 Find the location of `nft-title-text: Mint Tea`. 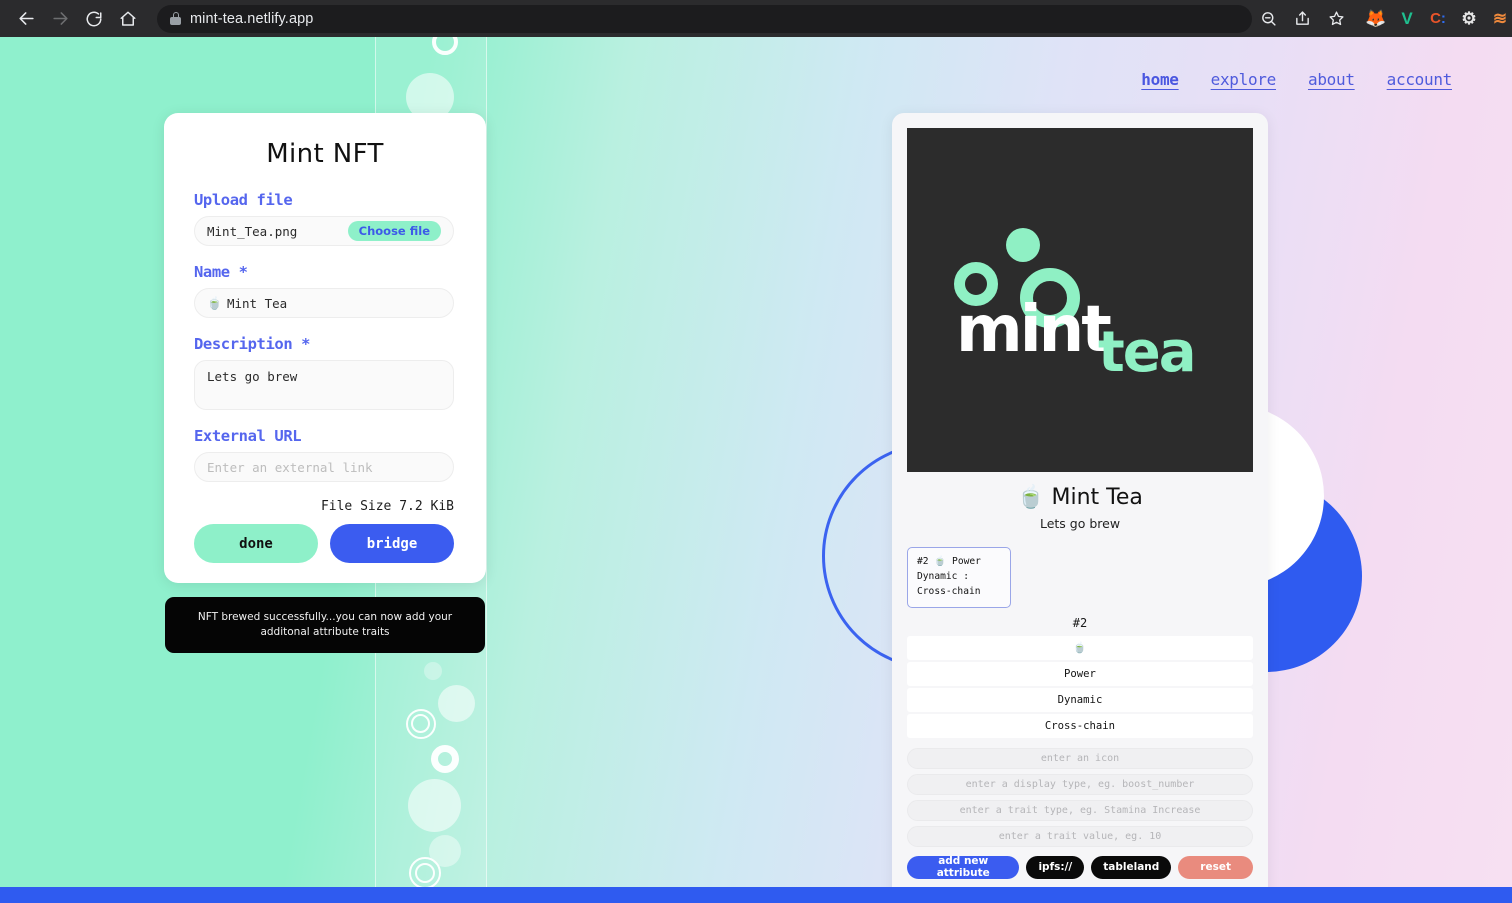

nft-title-text: Mint Tea is located at coordinates (1097, 497).